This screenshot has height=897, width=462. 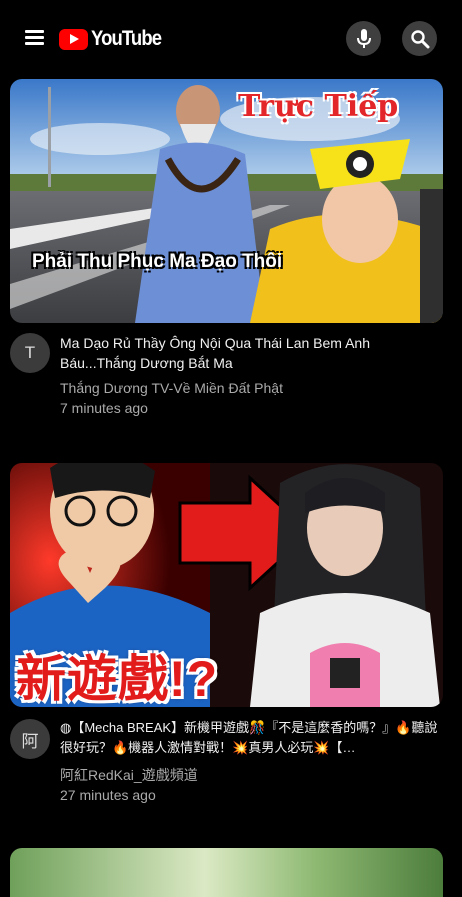 What do you see at coordinates (157, 261) in the screenshot?
I see `thumbnail-overlay-caption: Phải Thu Phục Ma Đạo Thôi` at bounding box center [157, 261].